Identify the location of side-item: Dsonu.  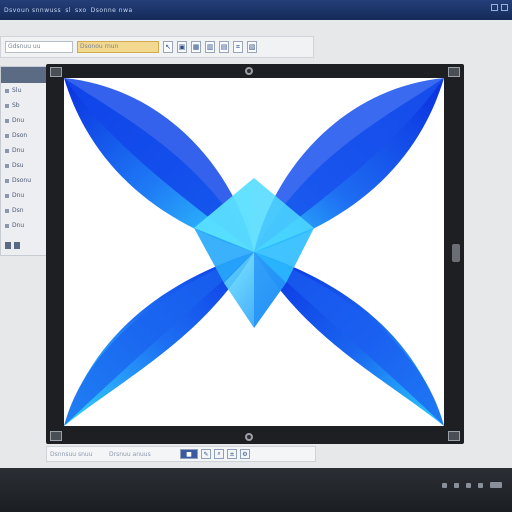
(24, 180).